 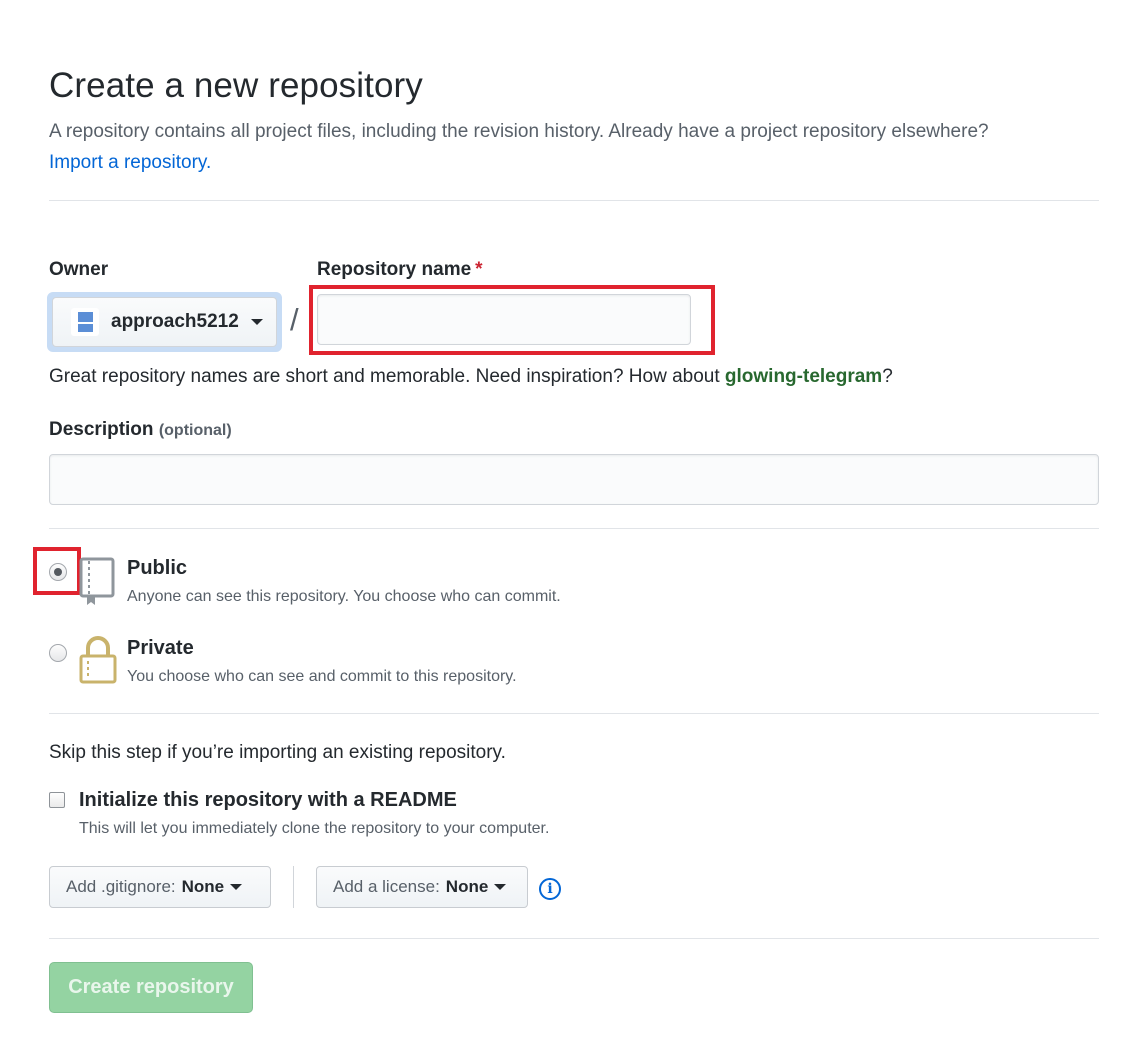 What do you see at coordinates (504, 319) in the screenshot?
I see `repo-name-input` at bounding box center [504, 319].